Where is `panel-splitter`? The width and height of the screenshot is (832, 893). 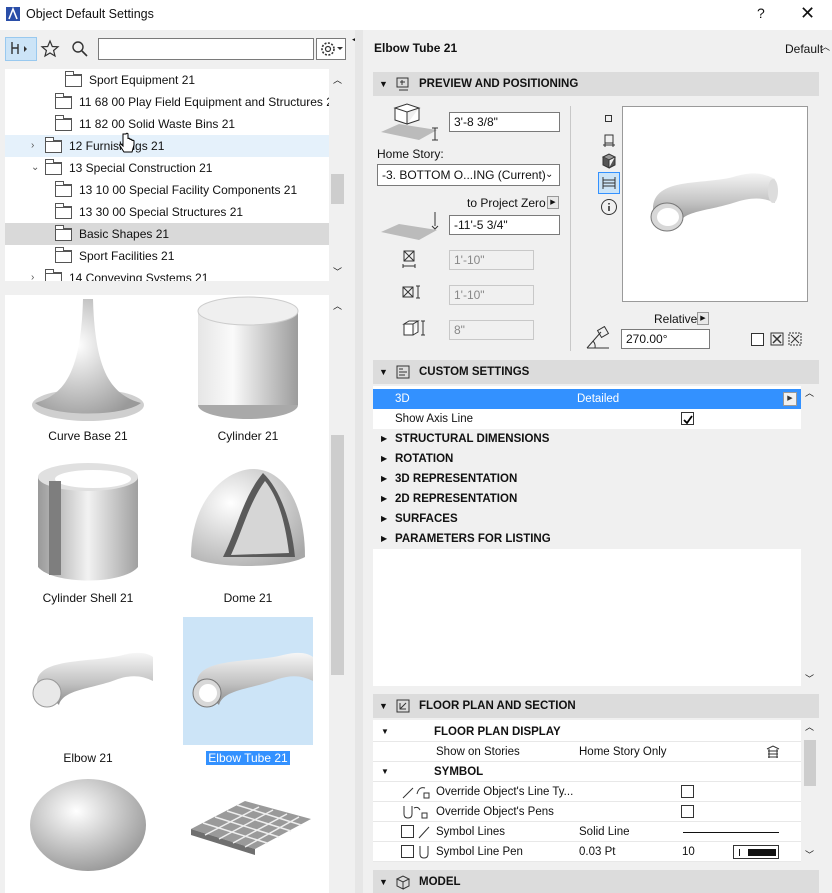
panel-splitter is located at coordinates (359, 461).